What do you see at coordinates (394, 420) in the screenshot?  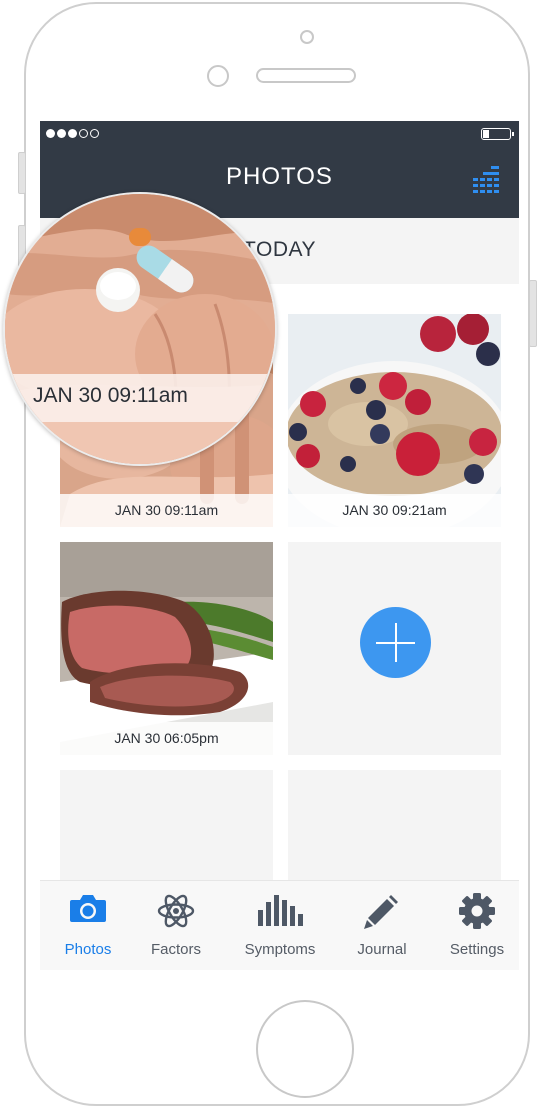 I see `photo-tile: JAN 30 09:21am` at bounding box center [394, 420].